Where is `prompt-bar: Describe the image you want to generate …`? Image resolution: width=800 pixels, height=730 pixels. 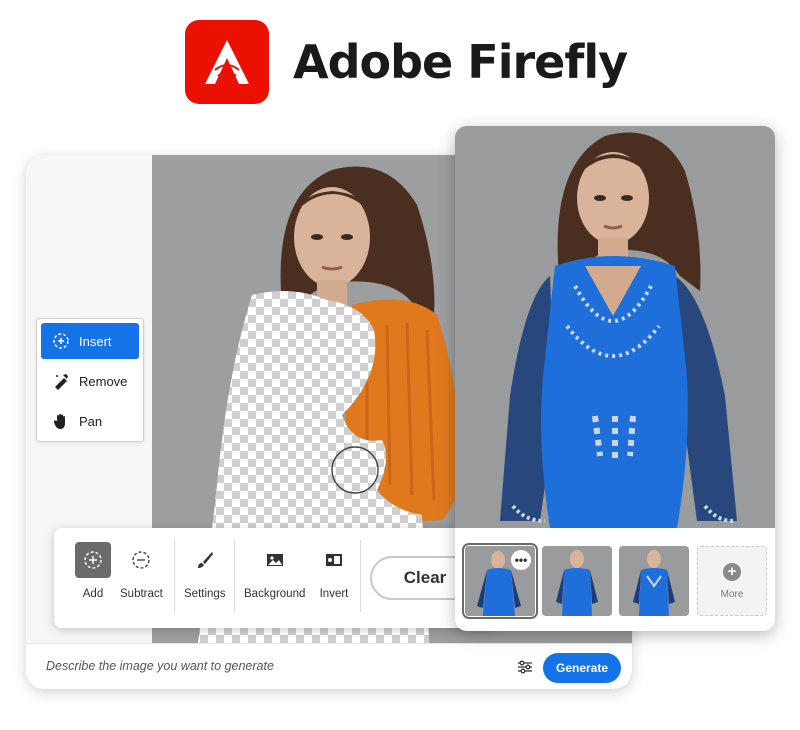 prompt-bar: Describe the image you want to generate … is located at coordinates (329, 666).